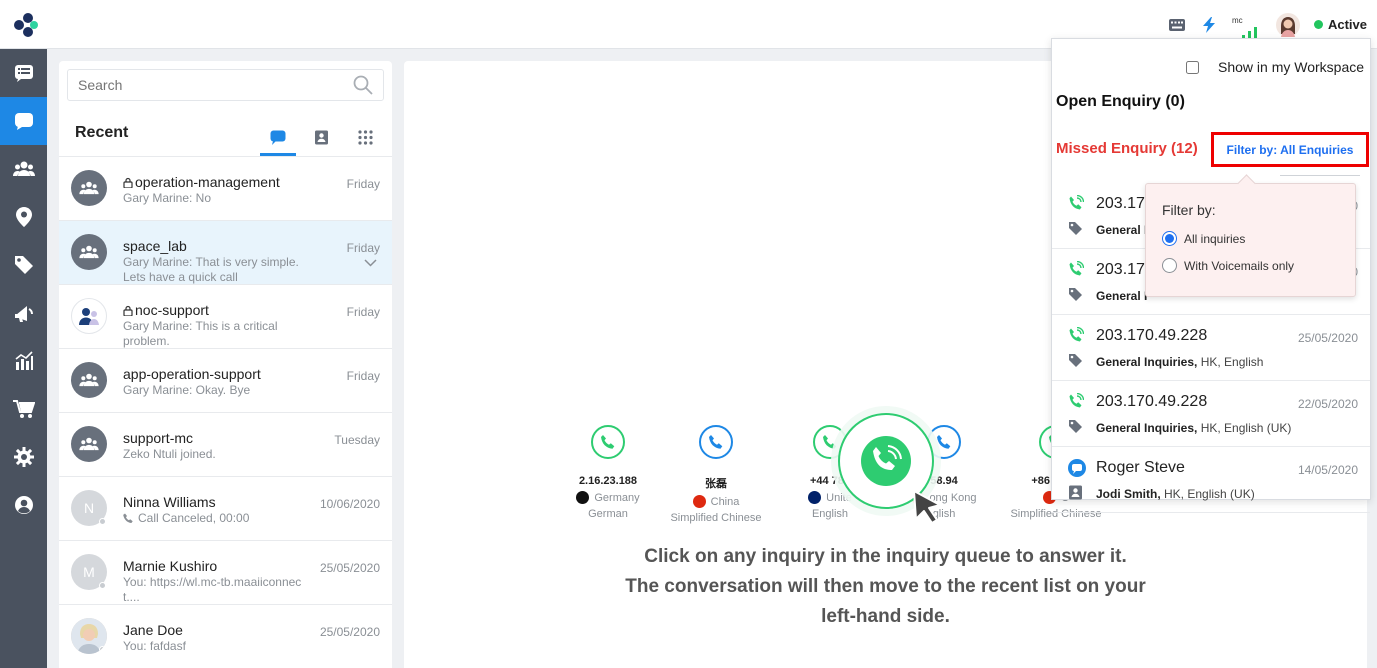  I want to click on status-dot, so click(1318, 24).